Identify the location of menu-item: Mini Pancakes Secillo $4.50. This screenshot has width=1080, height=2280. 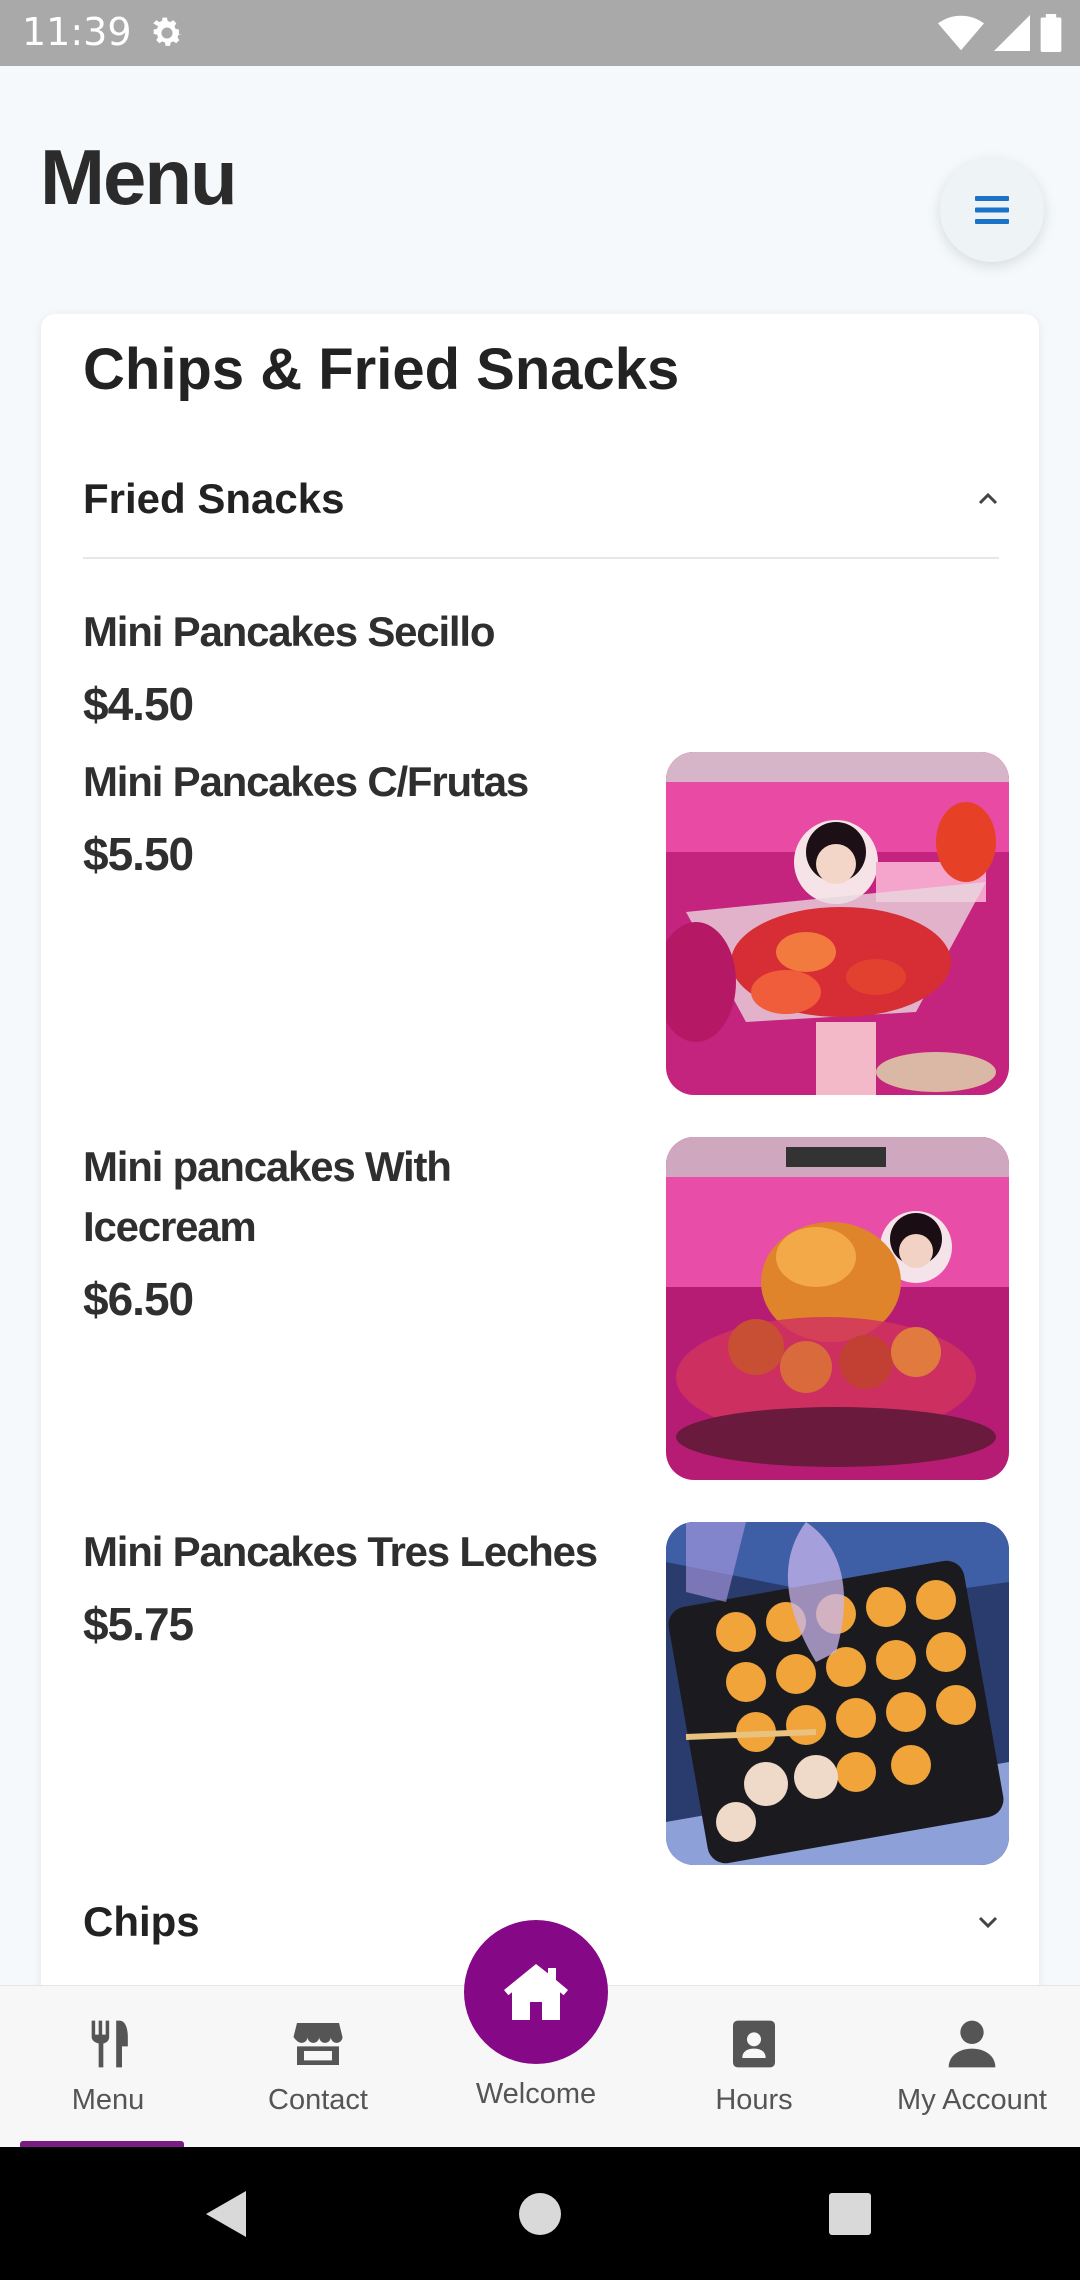
(541, 668).